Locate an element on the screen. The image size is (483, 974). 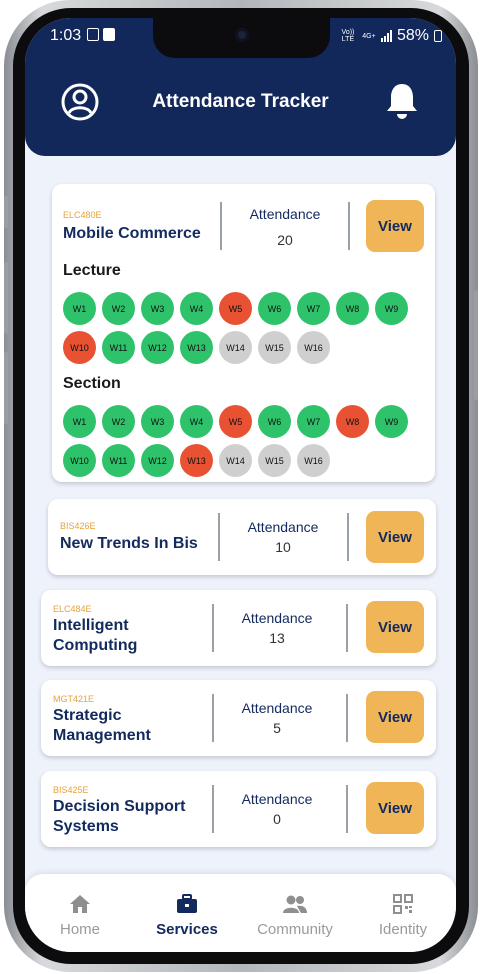
nav-label: Services is located at coordinates (187, 929).